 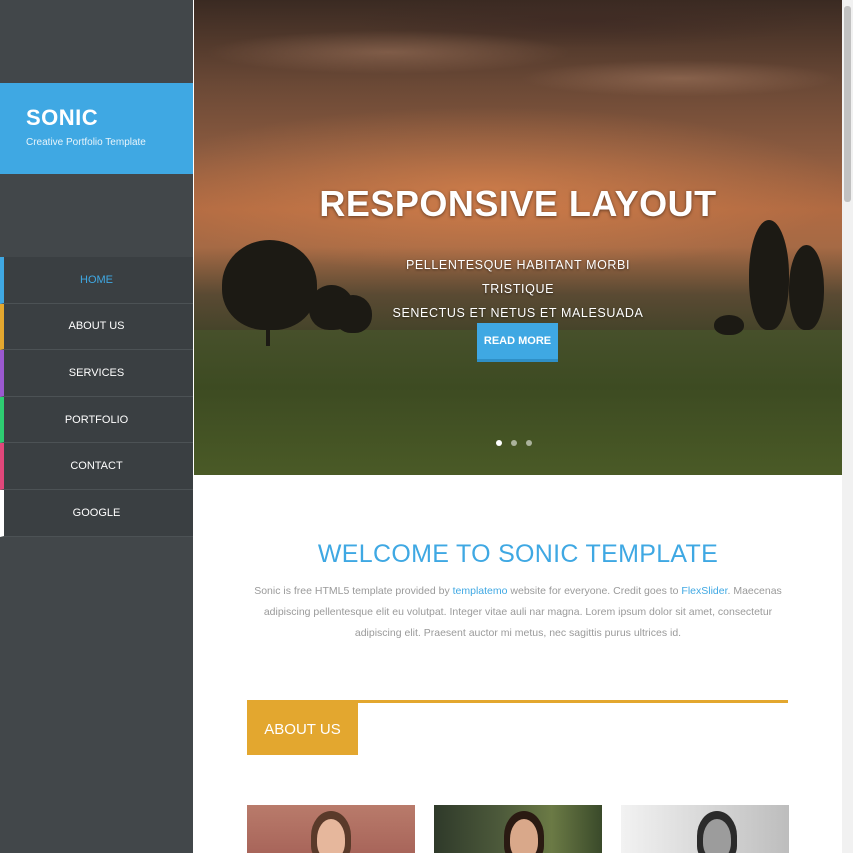 I want to click on read-more-button: READ MORE, so click(x=517, y=342).